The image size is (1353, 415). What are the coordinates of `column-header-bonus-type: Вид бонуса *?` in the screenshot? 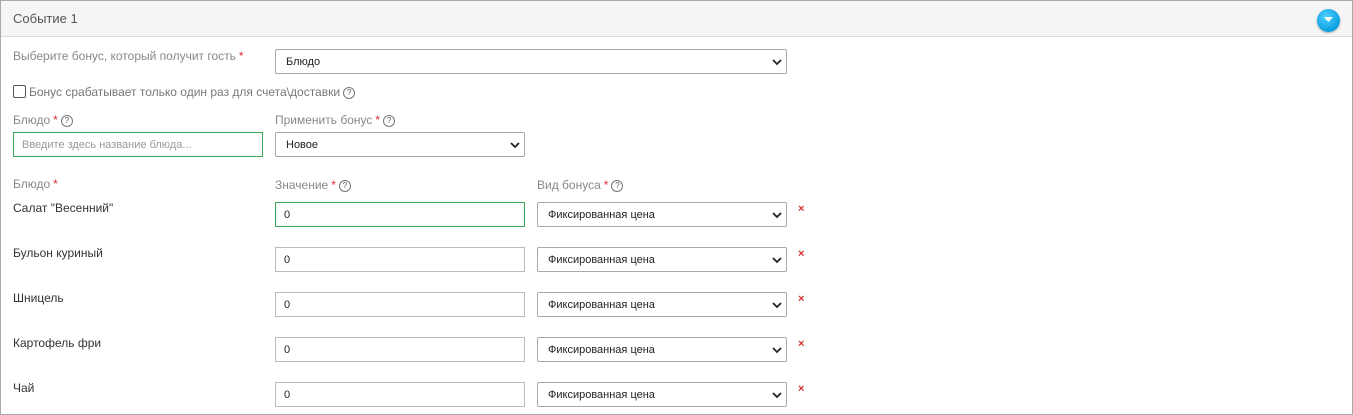 It's located at (580, 185).